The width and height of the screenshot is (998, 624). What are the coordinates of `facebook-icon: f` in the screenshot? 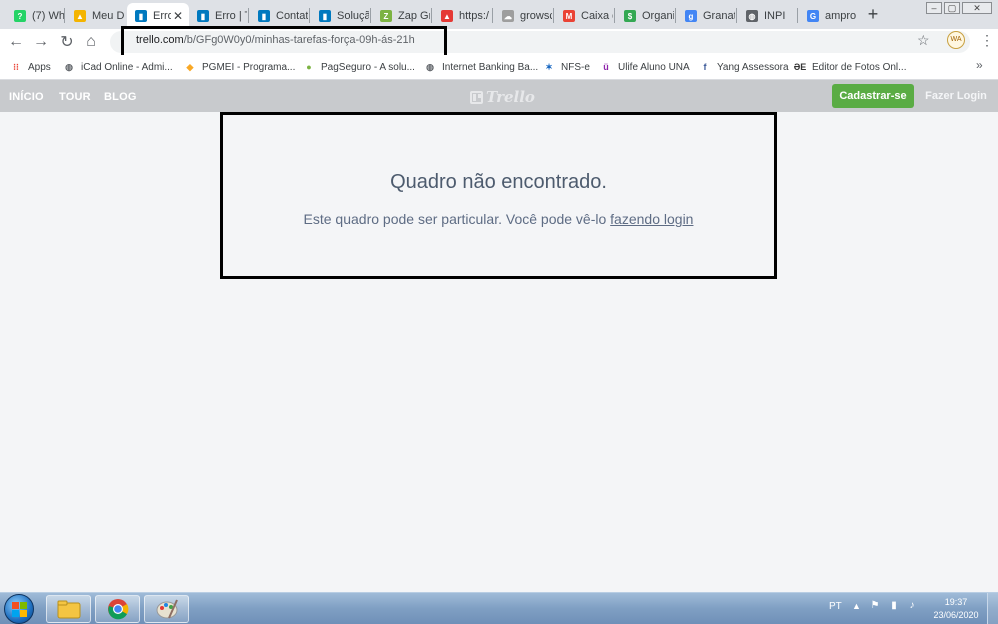 It's located at (705, 67).